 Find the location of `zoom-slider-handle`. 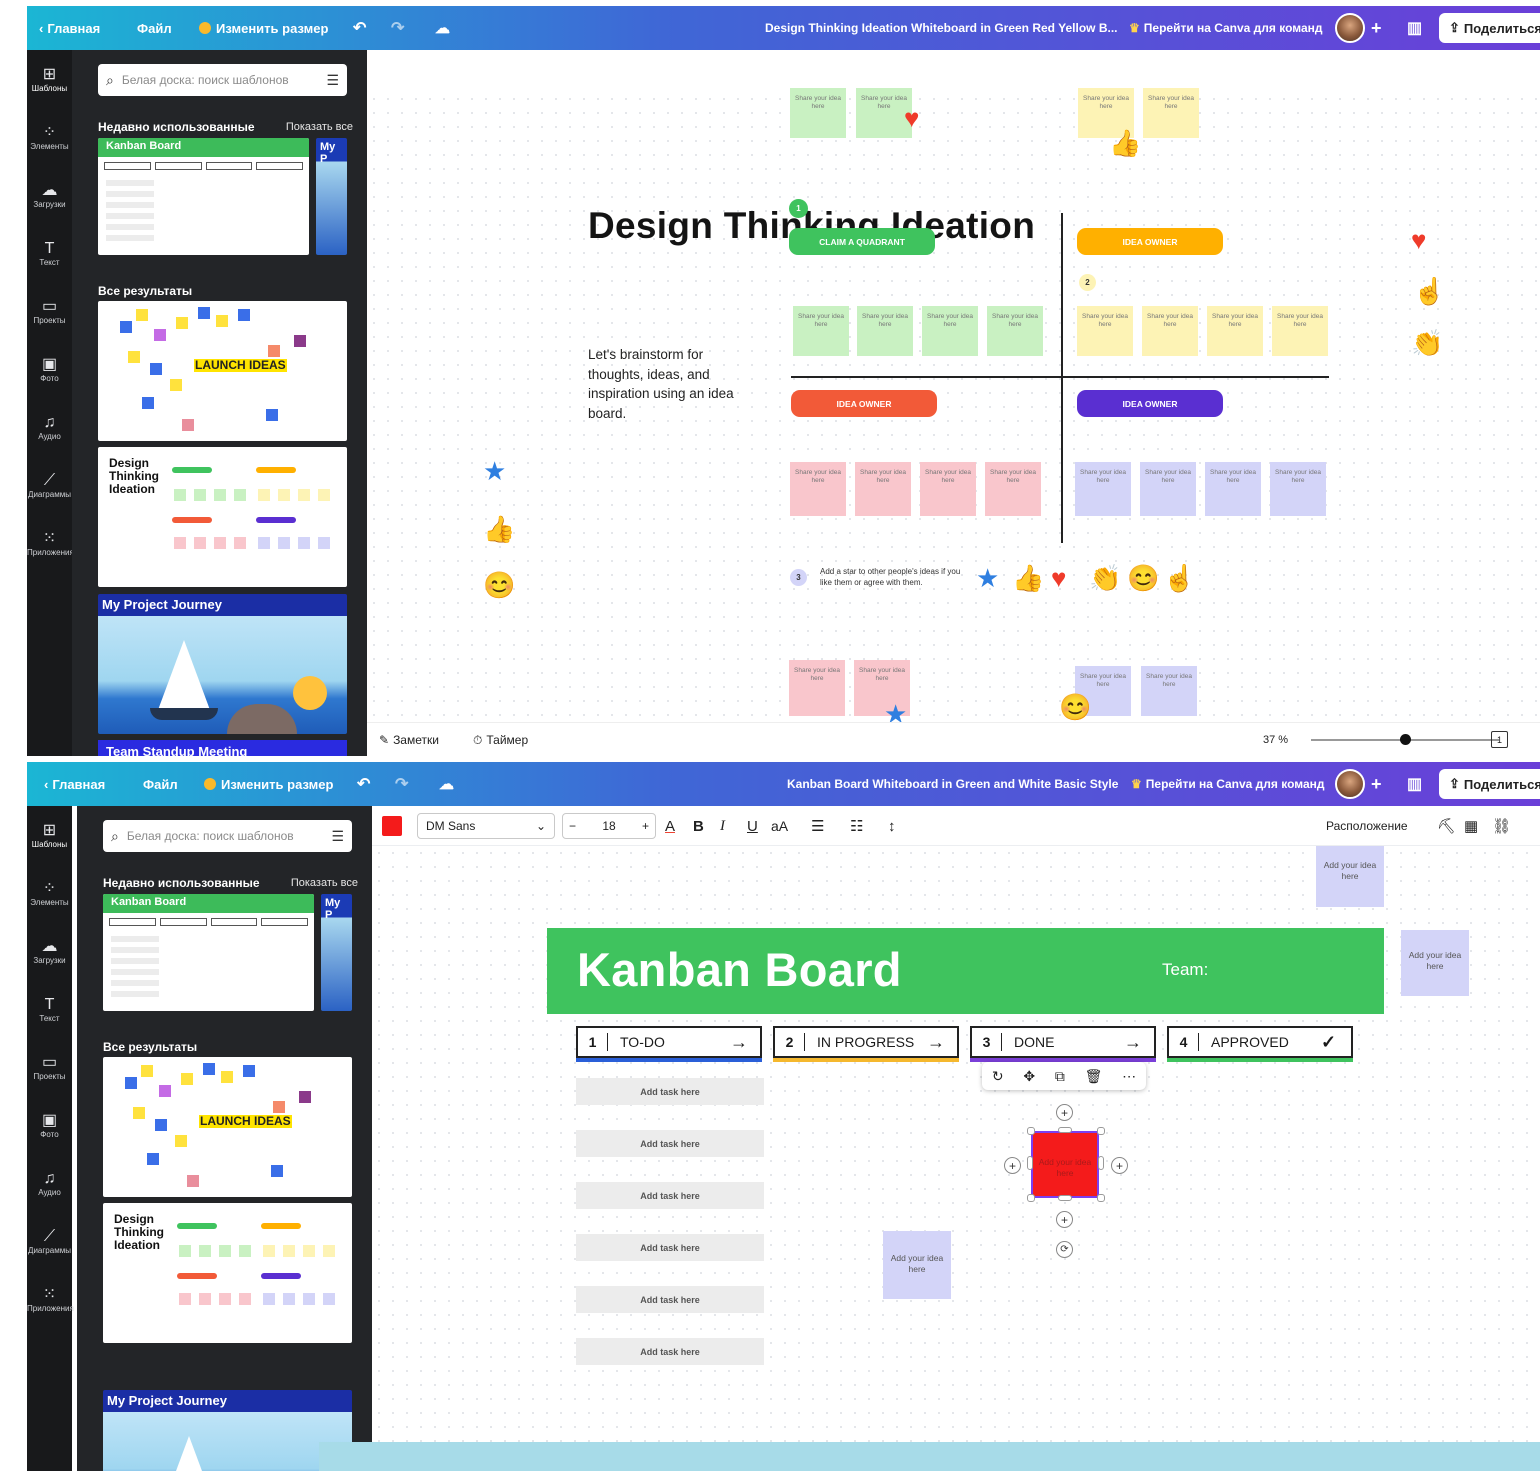

zoom-slider-handle is located at coordinates (1405, 739).